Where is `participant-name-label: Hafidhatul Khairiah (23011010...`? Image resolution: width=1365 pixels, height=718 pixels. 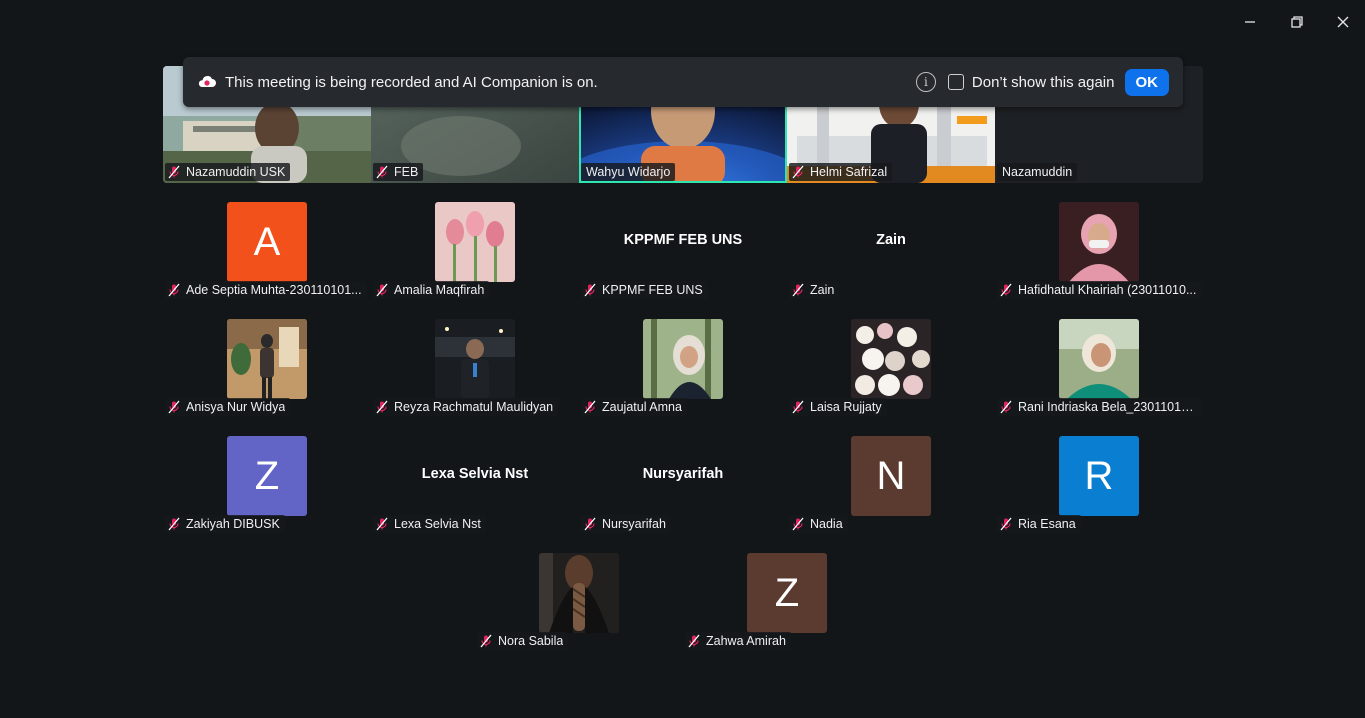 participant-name-label: Hafidhatul Khairiah (23011010... is located at coordinates (1099, 290).